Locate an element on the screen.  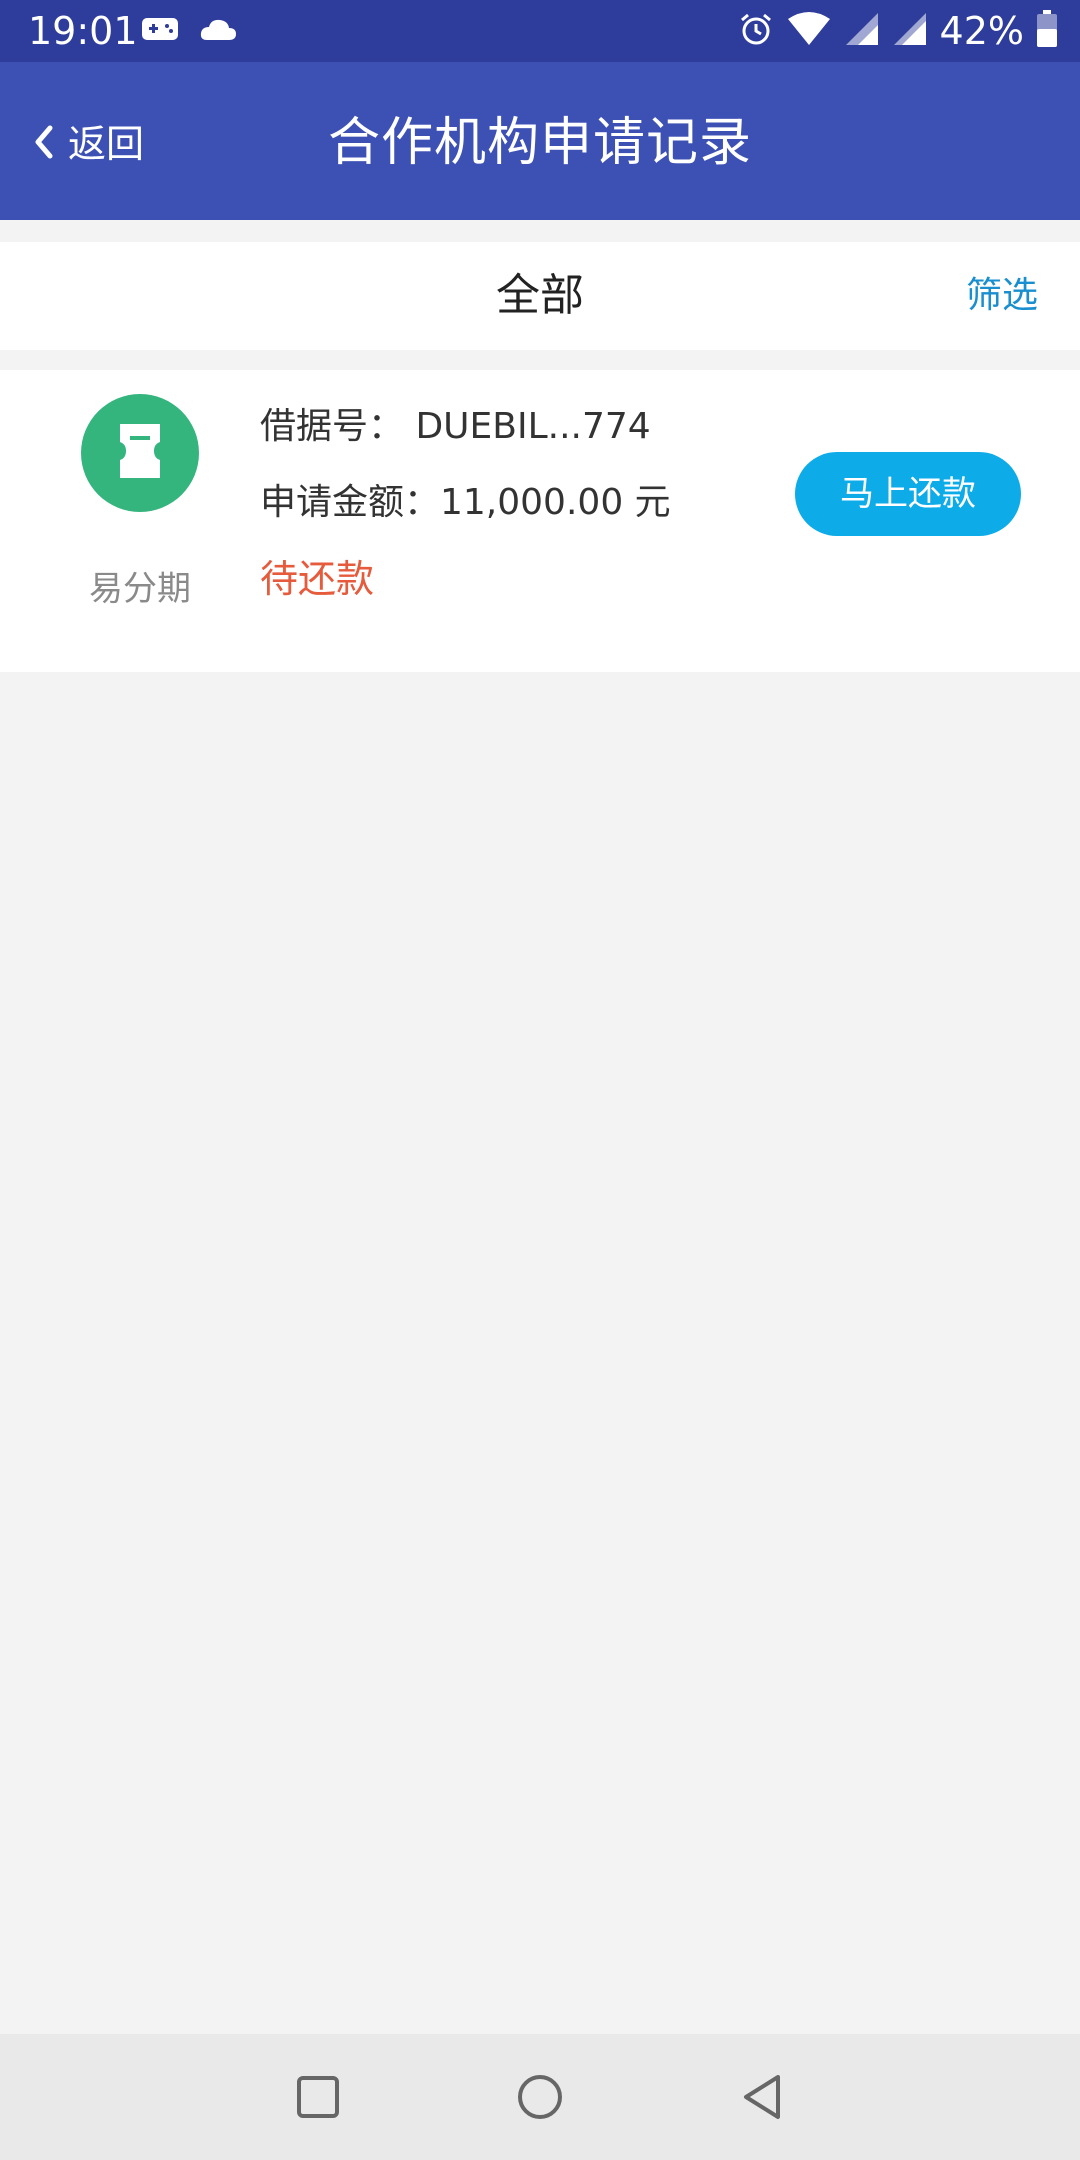
org-name: 易分期 is located at coordinates (140, 589).